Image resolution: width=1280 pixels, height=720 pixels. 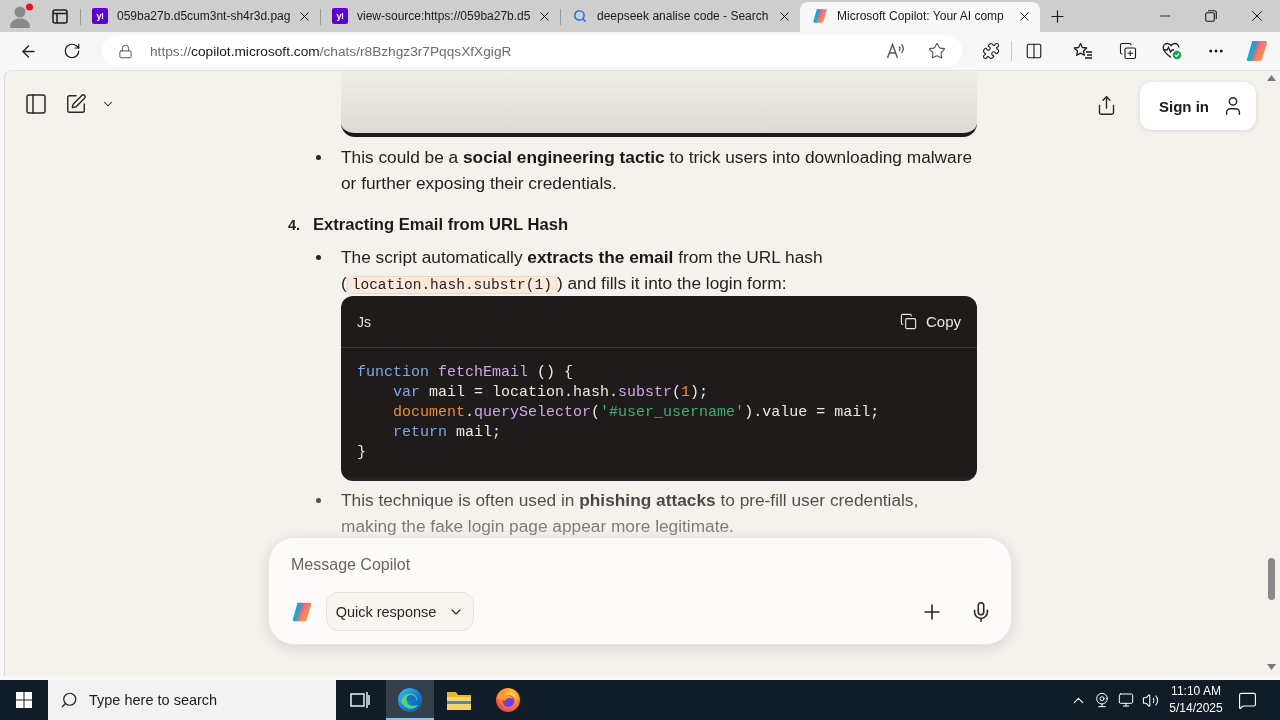 I want to click on list-item-text: This could be a social engineering tactic to trick users into downloading malware or further exposing their credentials., so click(x=657, y=170).